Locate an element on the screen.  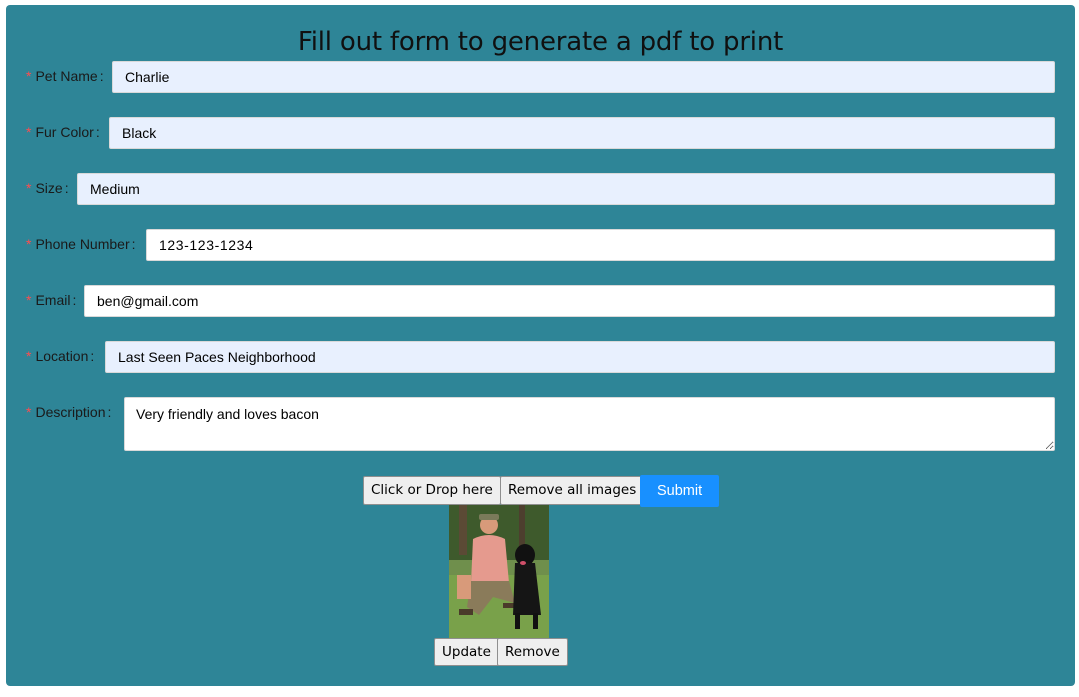
fur-color-label: * Fur Color: is located at coordinates (63, 132).